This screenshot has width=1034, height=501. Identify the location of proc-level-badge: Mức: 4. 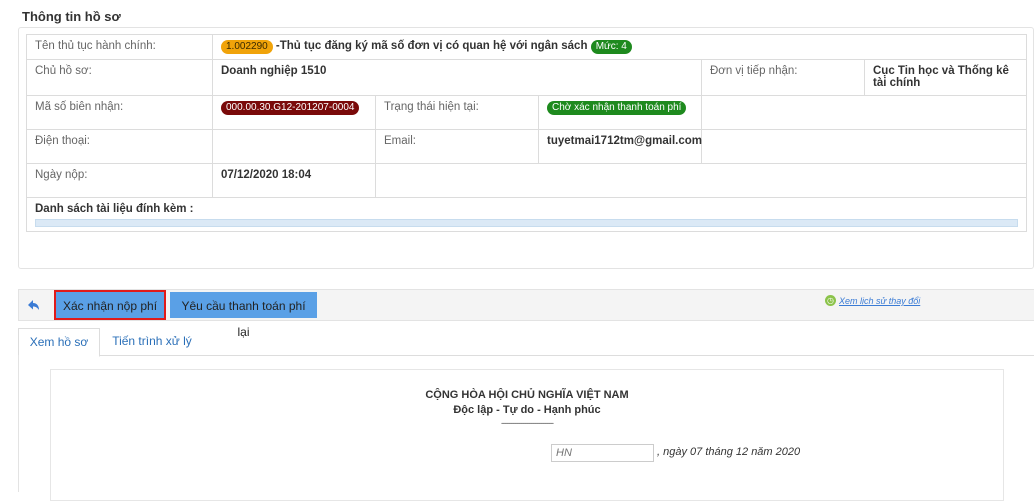
(611, 47).